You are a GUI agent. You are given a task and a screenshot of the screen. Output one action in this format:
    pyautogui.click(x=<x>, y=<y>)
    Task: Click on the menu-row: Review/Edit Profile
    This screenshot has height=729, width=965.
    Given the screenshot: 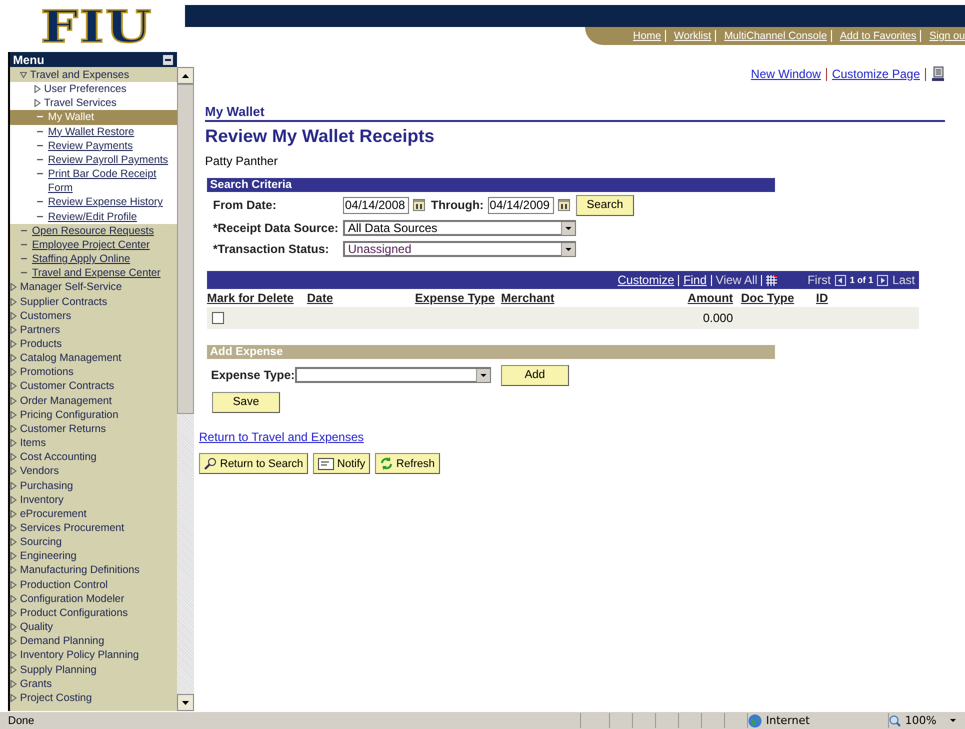 What is the action you would take?
    pyautogui.click(x=93, y=217)
    